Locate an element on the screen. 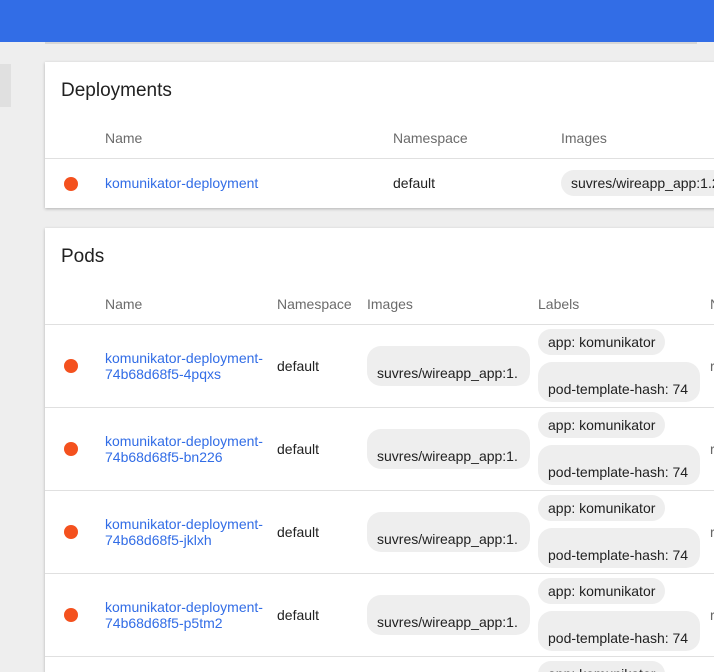 This screenshot has width=714, height=672. pod-name-link: komunikator-deployment- 74b68d68f5-4pqxs is located at coordinates (184, 366).